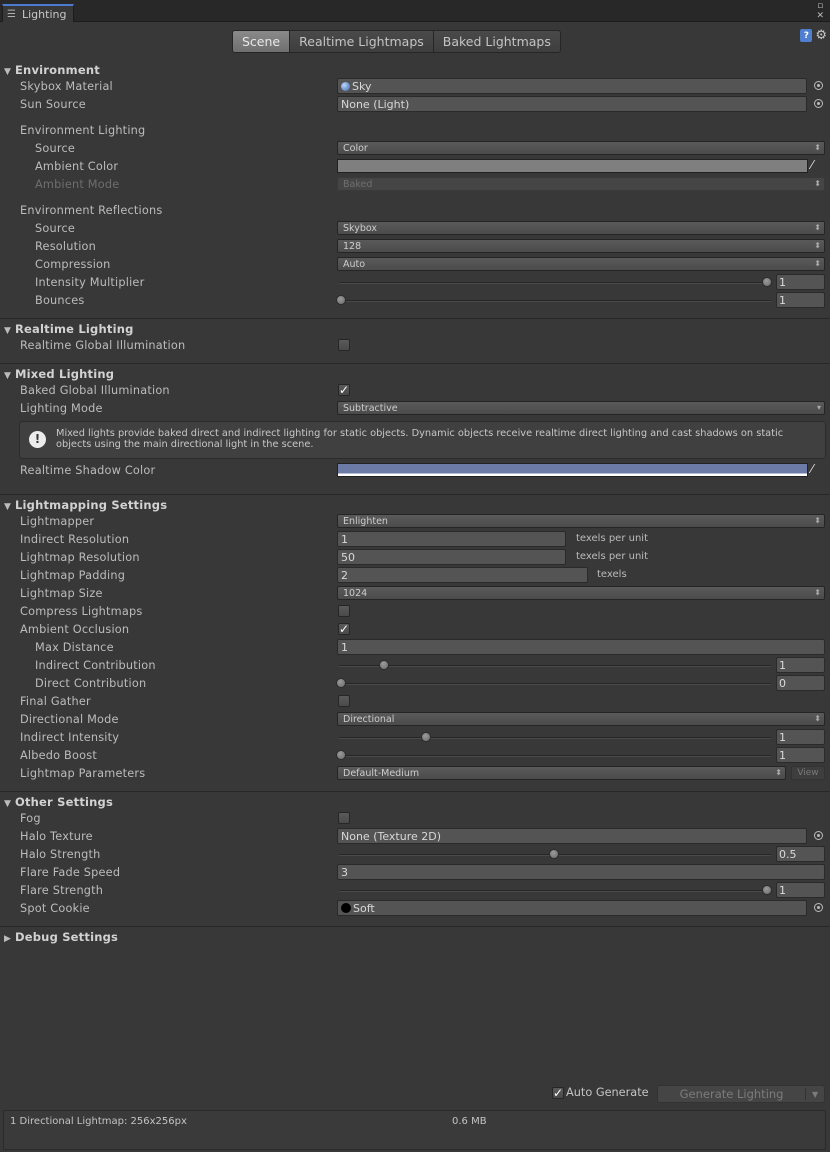  Describe the element at coordinates (344, 390) in the screenshot. I see `baked-gi-checkbox: ✓` at that location.